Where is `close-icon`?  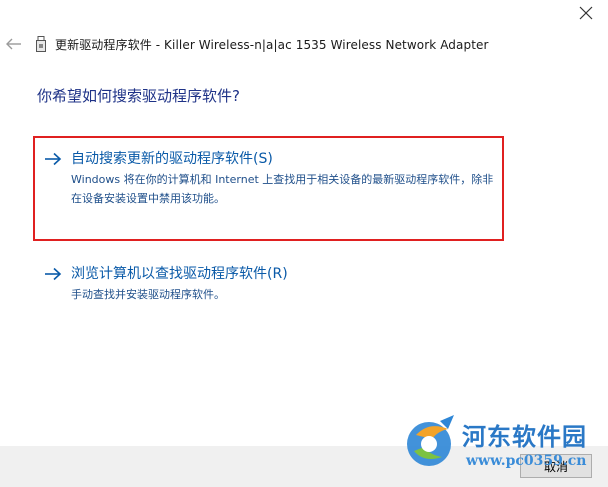 close-icon is located at coordinates (586, 13).